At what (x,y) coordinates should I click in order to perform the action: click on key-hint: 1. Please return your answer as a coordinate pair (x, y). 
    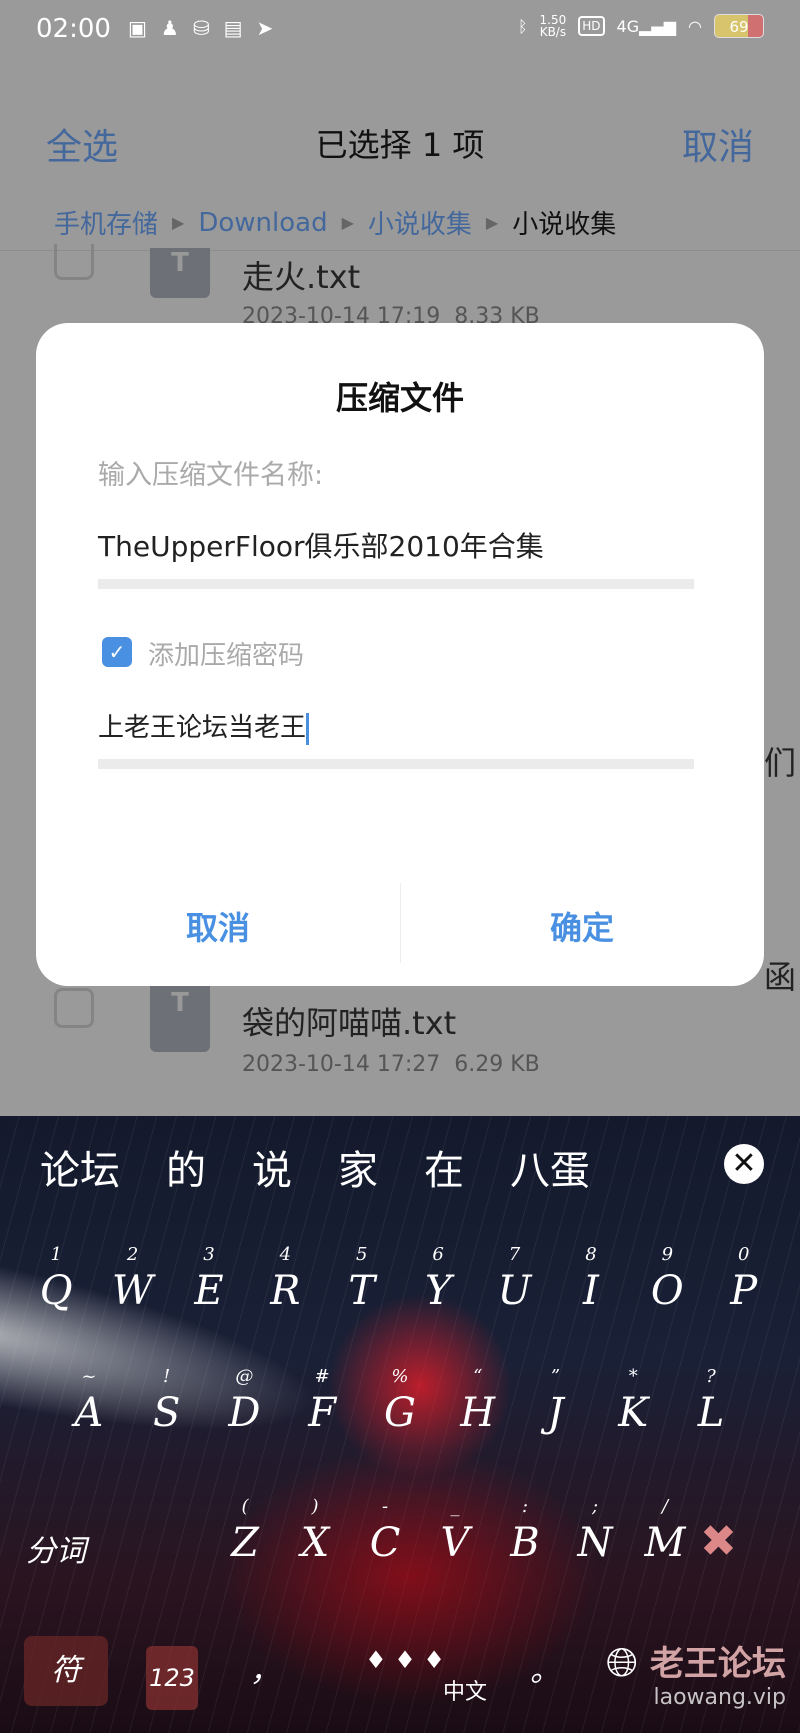
    Looking at the image, I should click on (56, 1254).